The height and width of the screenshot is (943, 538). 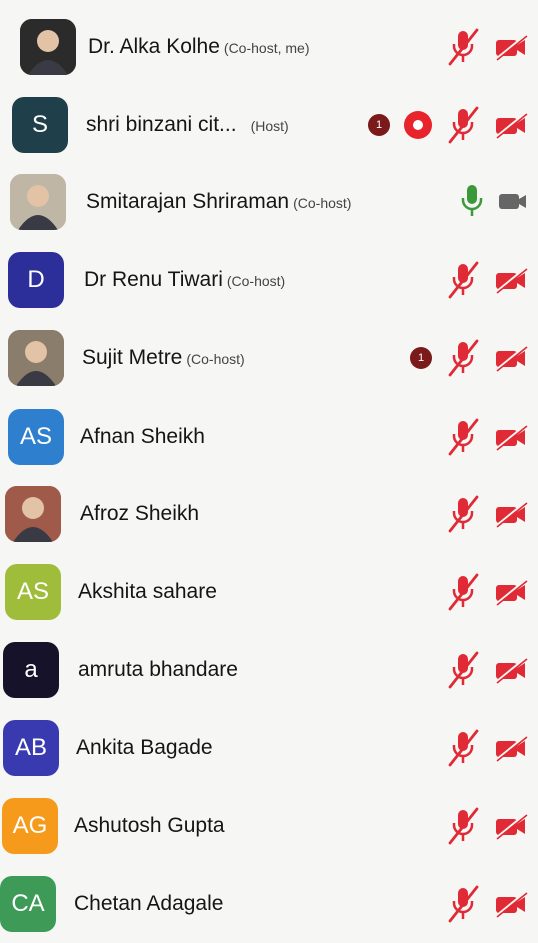 I want to click on participant-row: Sshri binzani cit... (Host) 1, so click(x=269, y=125).